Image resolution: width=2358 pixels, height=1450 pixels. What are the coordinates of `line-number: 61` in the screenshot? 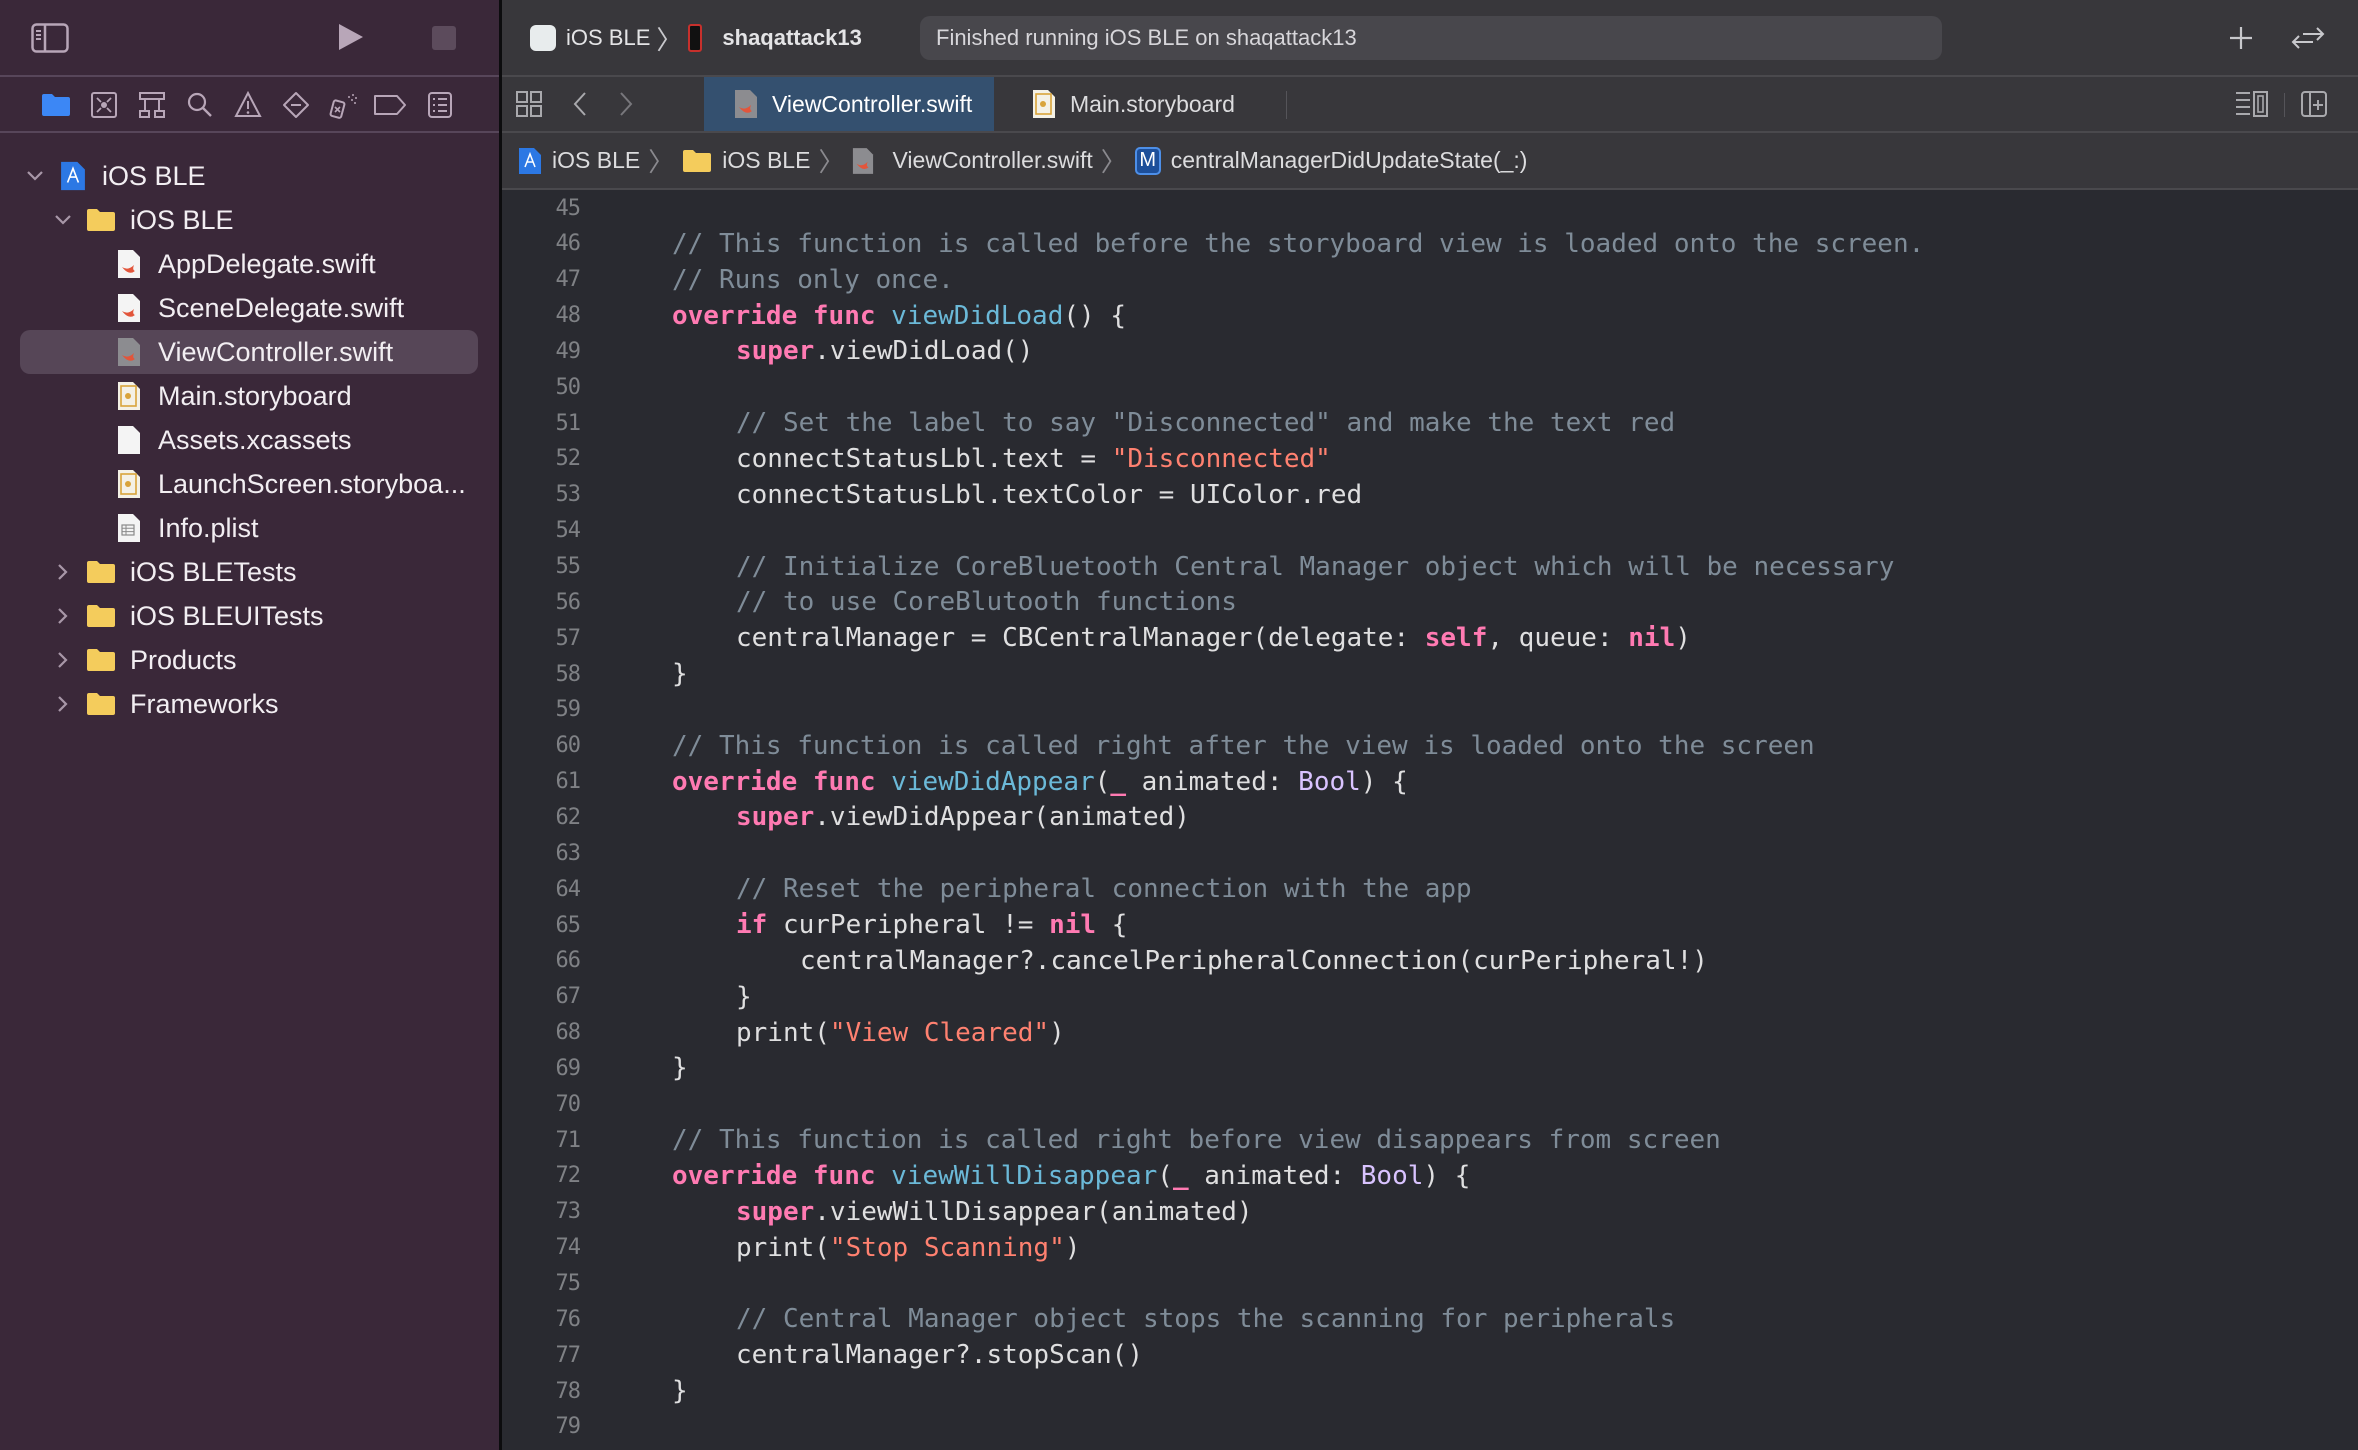 It's located at (568, 782).